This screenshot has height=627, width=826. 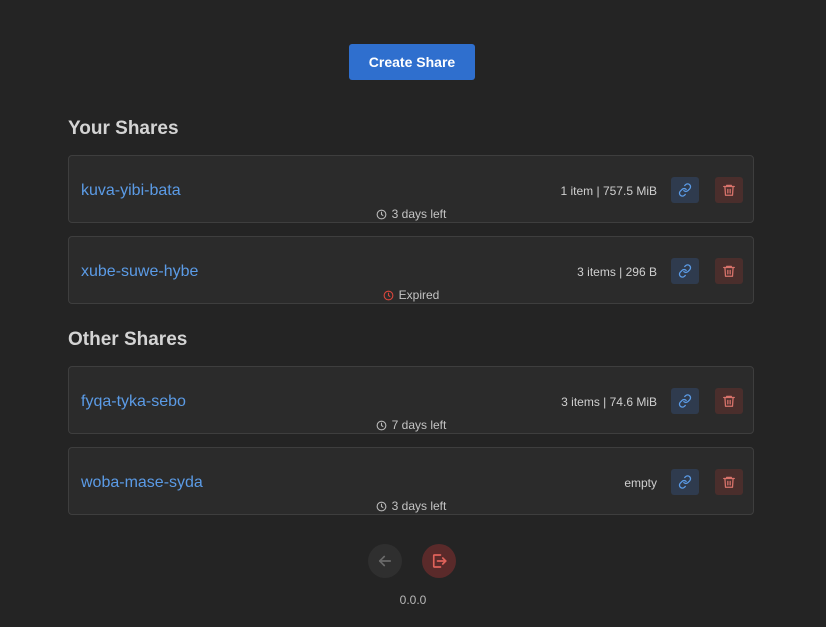 I want to click on share-status: Expired, so click(x=411, y=295).